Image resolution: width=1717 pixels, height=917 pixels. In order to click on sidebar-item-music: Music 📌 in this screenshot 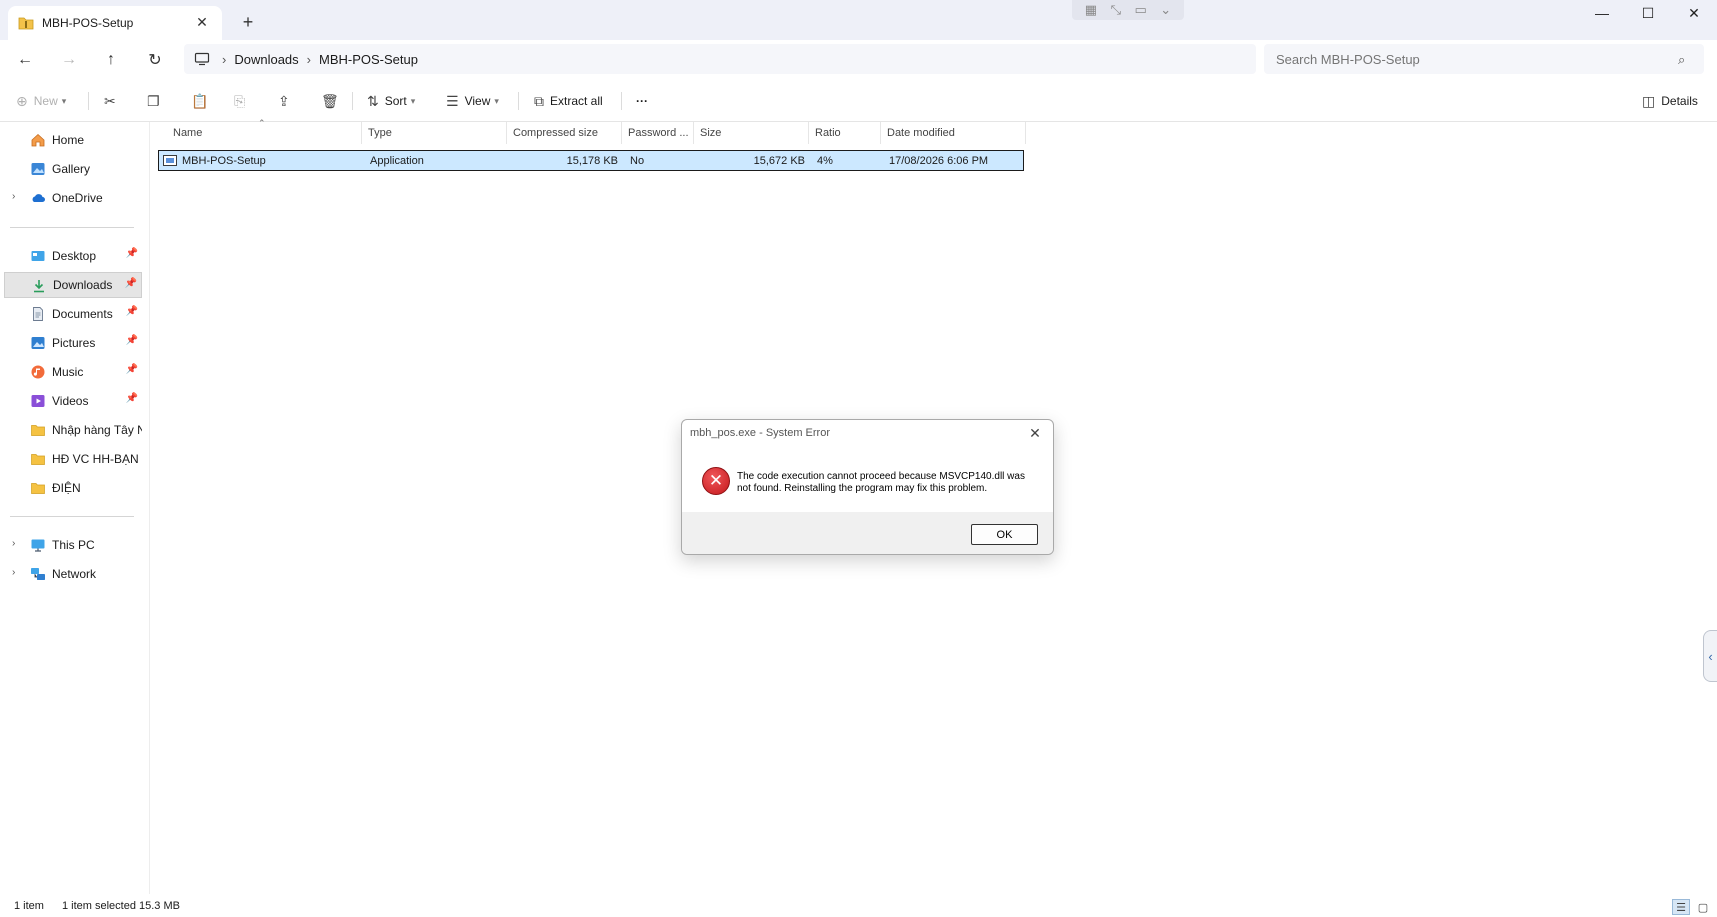, I will do `click(73, 372)`.